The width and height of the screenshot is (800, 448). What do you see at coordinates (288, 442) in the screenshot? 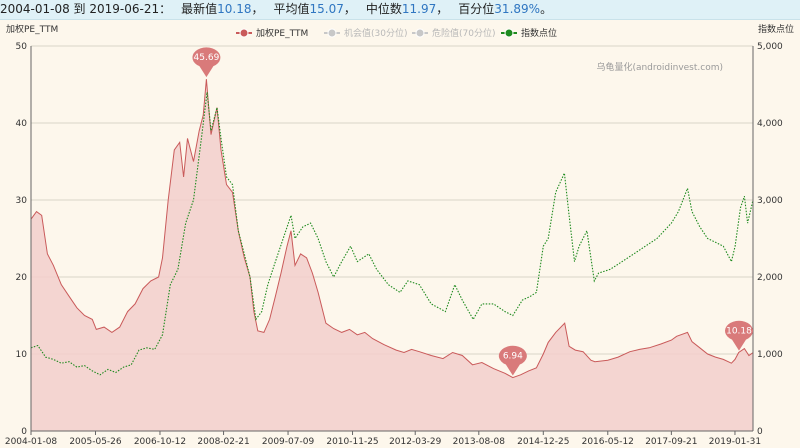
I see `x-tick-label: 2009-07-09` at bounding box center [288, 442].